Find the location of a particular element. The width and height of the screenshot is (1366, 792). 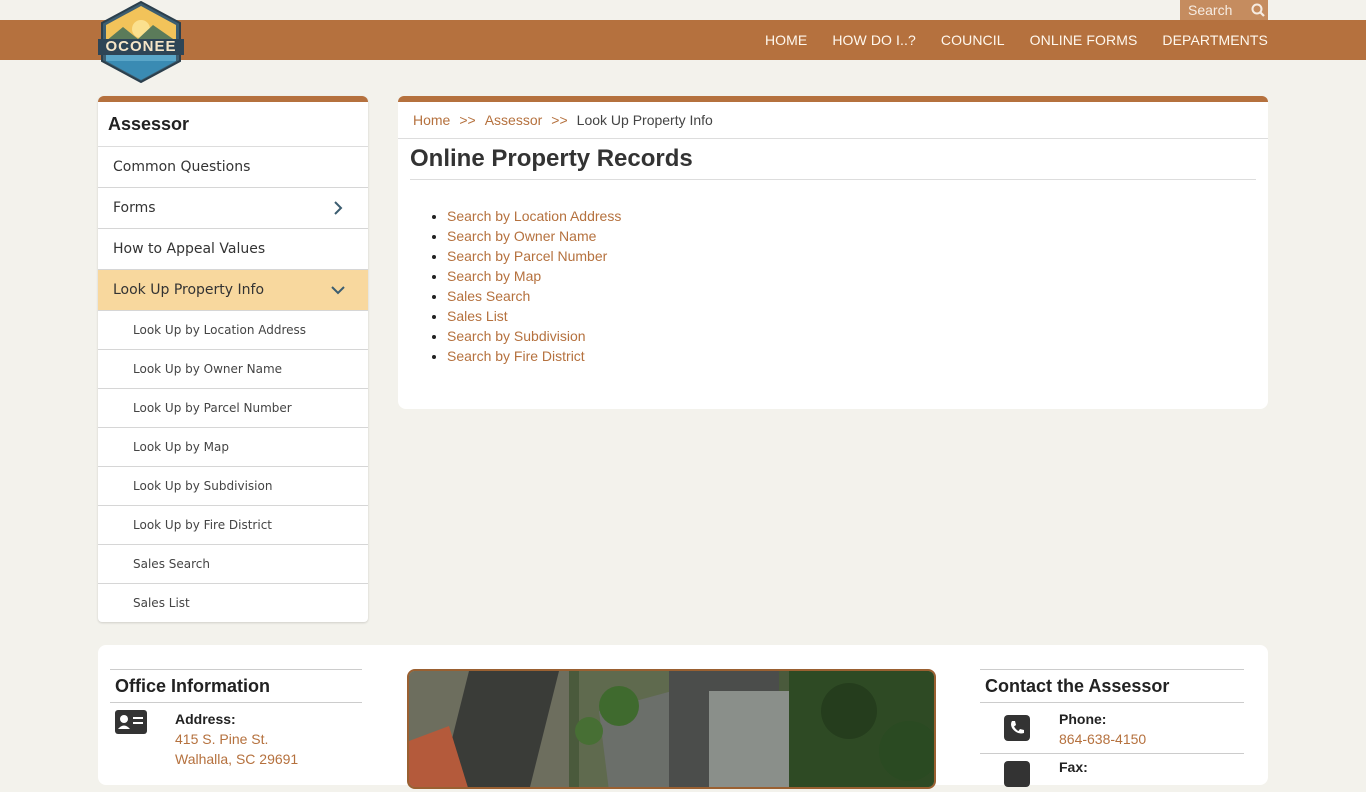

nav-how-do-i: HOW DO I..? is located at coordinates (874, 40).